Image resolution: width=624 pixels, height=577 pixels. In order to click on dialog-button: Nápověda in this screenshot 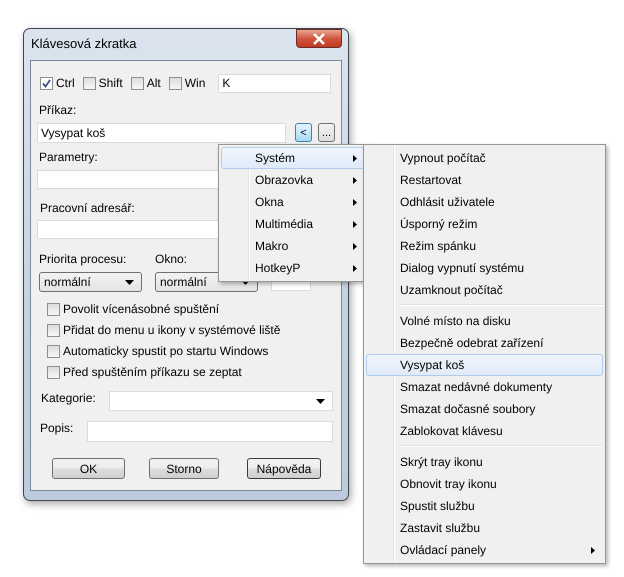, I will do `click(284, 468)`.